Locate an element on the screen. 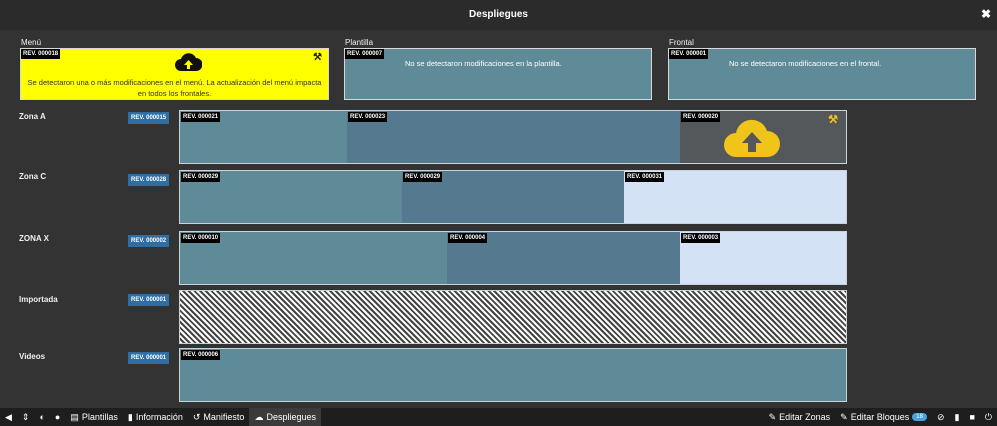  zone-segment: REV. 000023 is located at coordinates (513, 137).